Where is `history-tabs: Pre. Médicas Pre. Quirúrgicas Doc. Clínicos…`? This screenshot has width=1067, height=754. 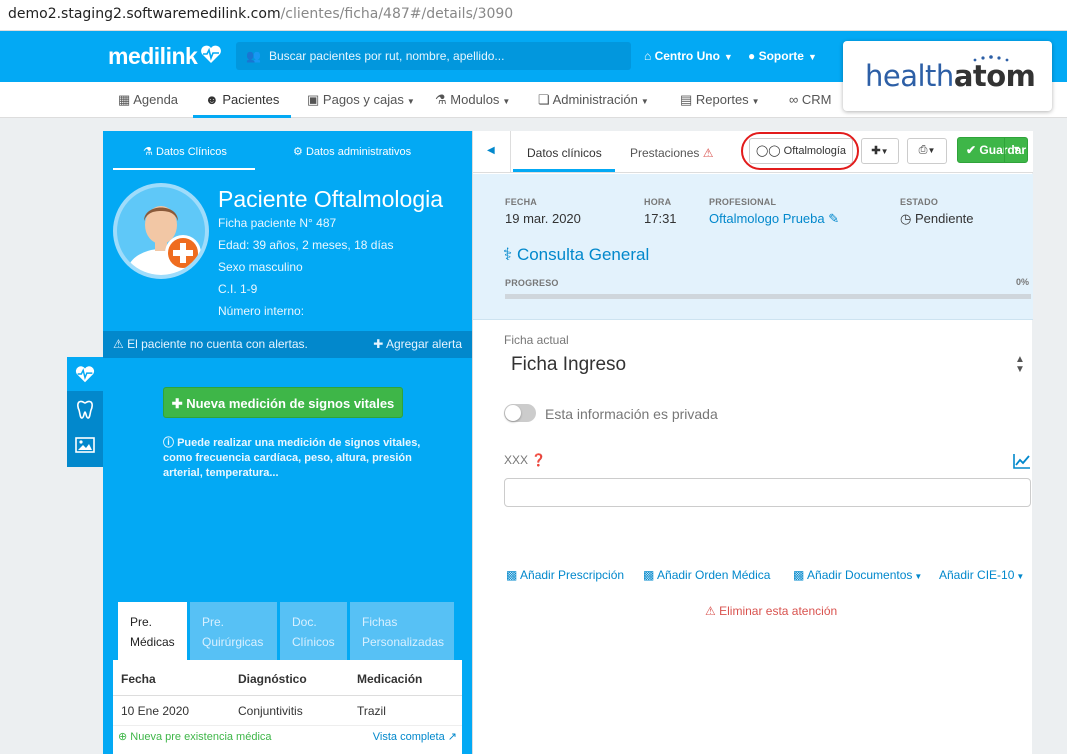
history-tabs: Pre. Médicas Pre. Quirúrgicas Doc. Clínicos… is located at coordinates (290, 631).